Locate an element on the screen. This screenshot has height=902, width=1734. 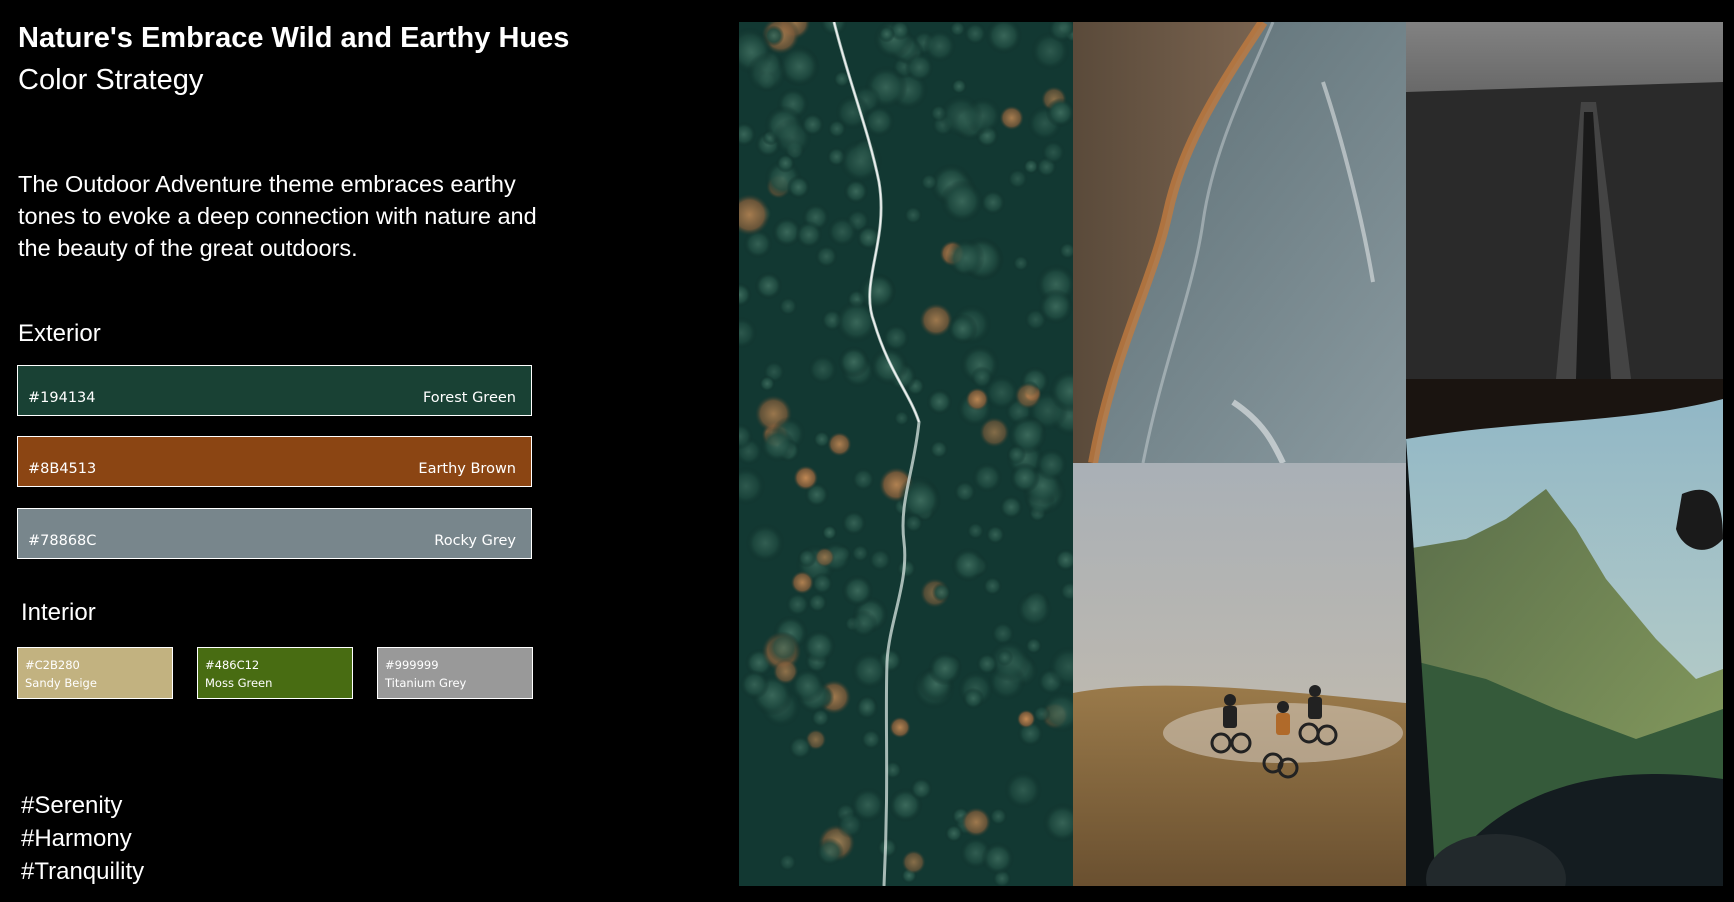
hashtag: #Tranquility is located at coordinates (83, 871).